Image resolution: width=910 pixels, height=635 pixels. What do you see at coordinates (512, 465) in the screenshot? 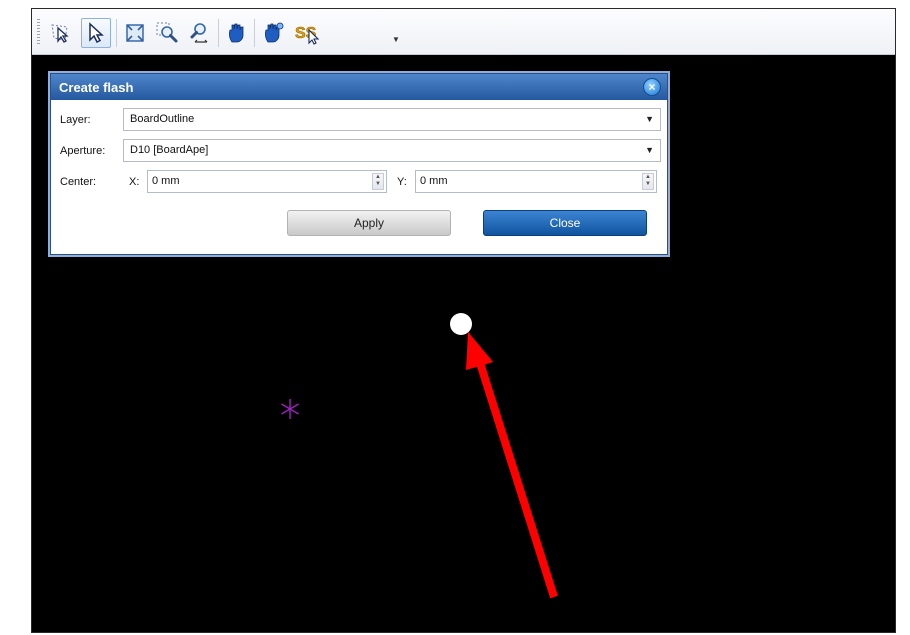
I see `annotation-arrow` at bounding box center [512, 465].